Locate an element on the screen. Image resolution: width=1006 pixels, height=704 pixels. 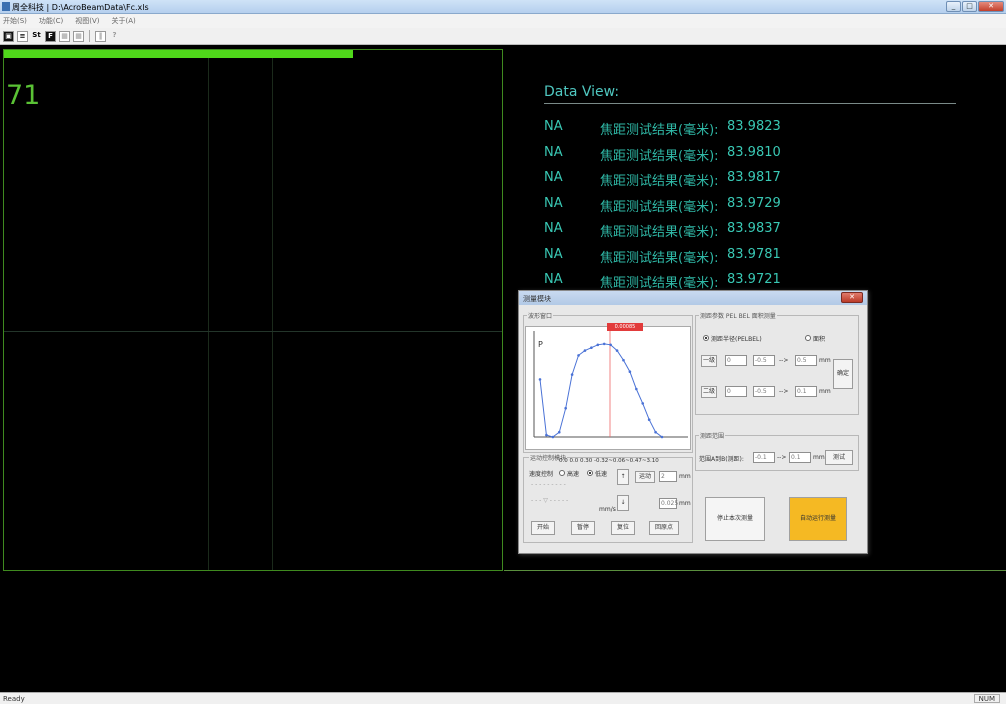
stop-measure-button: 停止本次测量 is located at coordinates (735, 519).